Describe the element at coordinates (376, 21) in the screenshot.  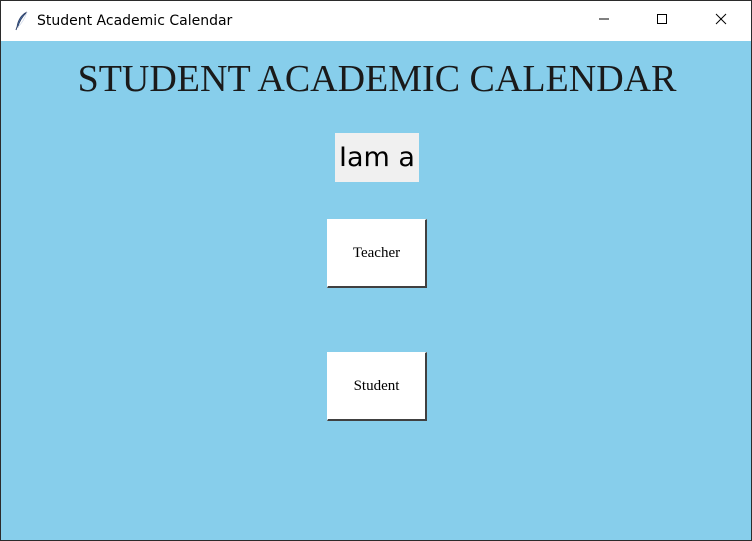
I see `title-bar: Student Academic Calendar` at that location.